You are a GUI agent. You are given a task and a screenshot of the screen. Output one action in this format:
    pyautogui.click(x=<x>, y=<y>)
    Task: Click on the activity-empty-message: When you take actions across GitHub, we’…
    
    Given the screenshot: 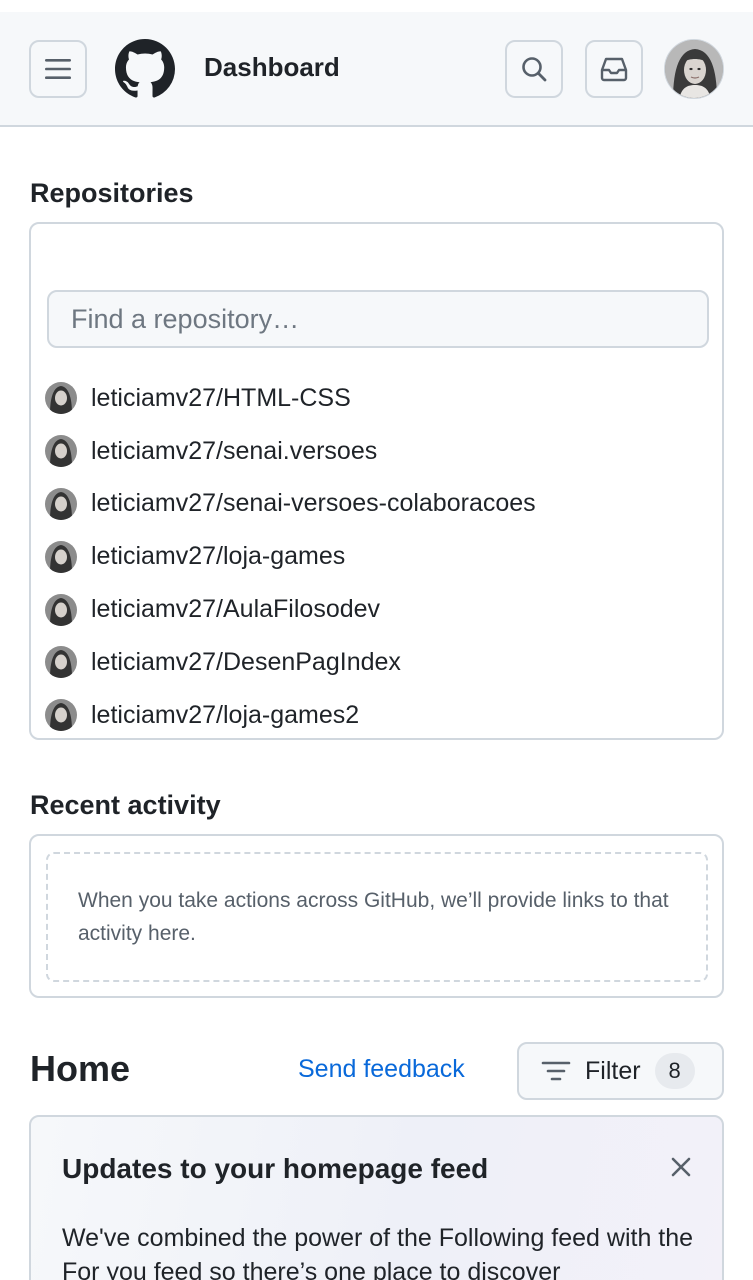 What is the action you would take?
    pyautogui.click(x=373, y=917)
    